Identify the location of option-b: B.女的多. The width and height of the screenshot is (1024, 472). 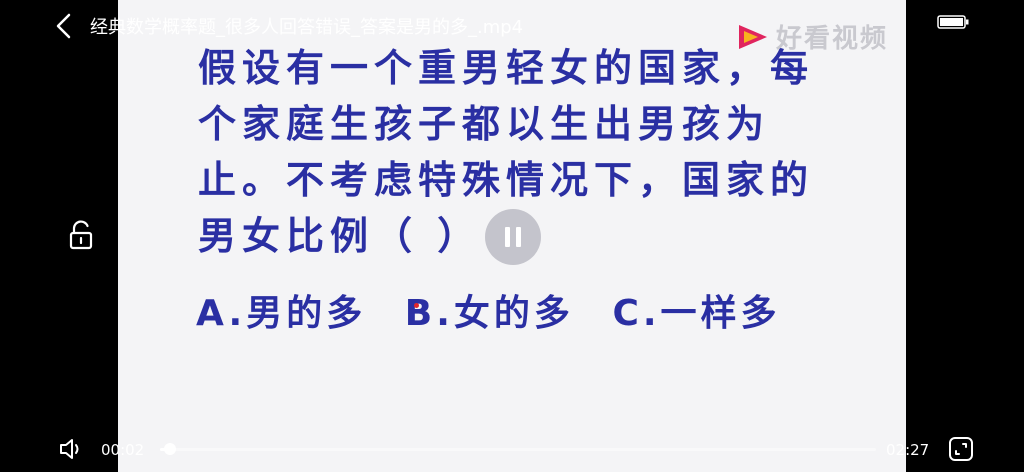
(489, 313).